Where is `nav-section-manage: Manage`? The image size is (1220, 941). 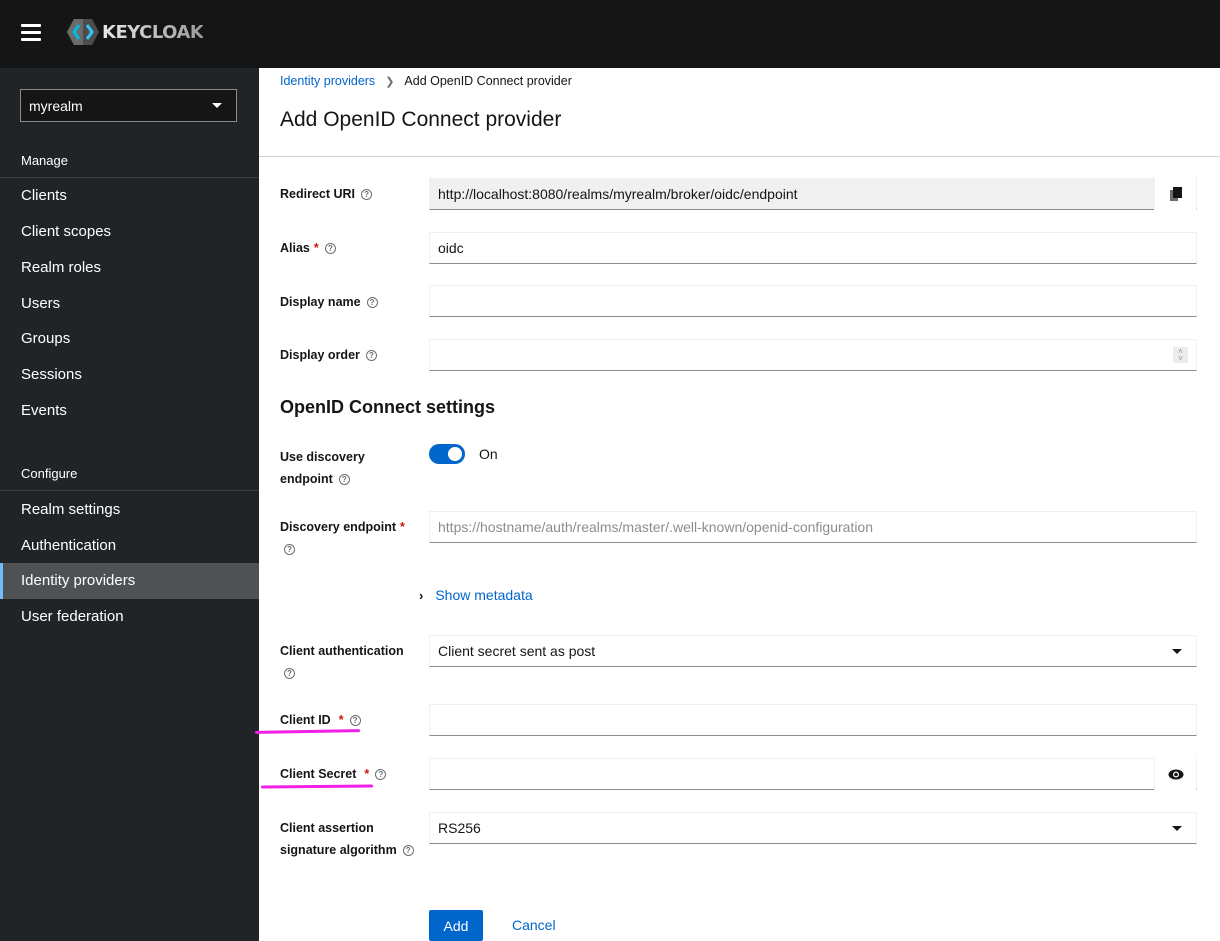
nav-section-manage: Manage is located at coordinates (129, 161).